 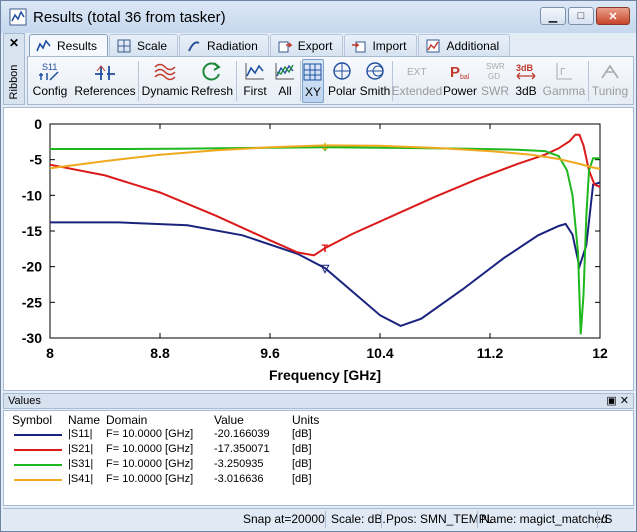 I want to click on polar-icon, so click(x=342, y=71).